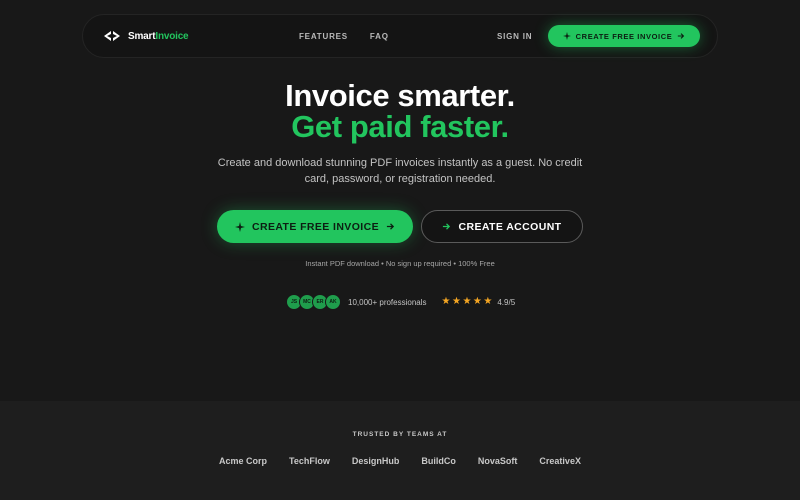 This screenshot has width=800, height=500. I want to click on brand-logo-link: SmartInvoice, so click(146, 36).